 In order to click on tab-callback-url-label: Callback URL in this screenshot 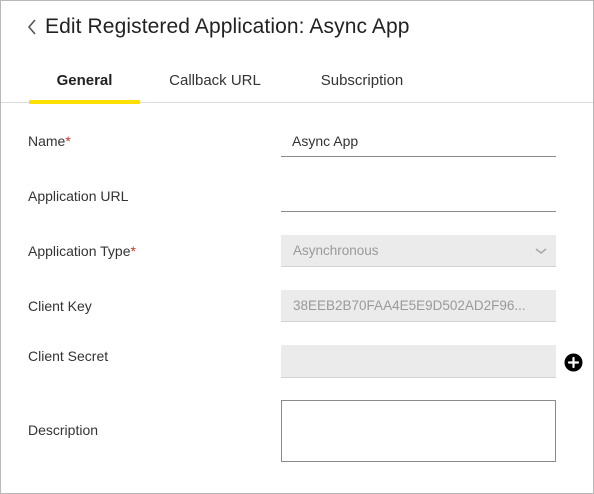, I will do `click(215, 80)`.